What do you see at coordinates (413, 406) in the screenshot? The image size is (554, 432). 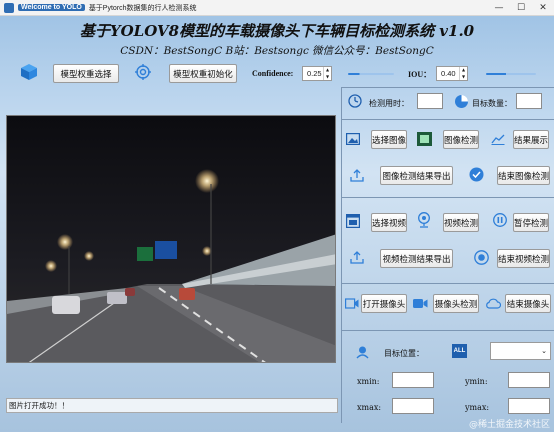 I see `xmax-field` at bounding box center [413, 406].